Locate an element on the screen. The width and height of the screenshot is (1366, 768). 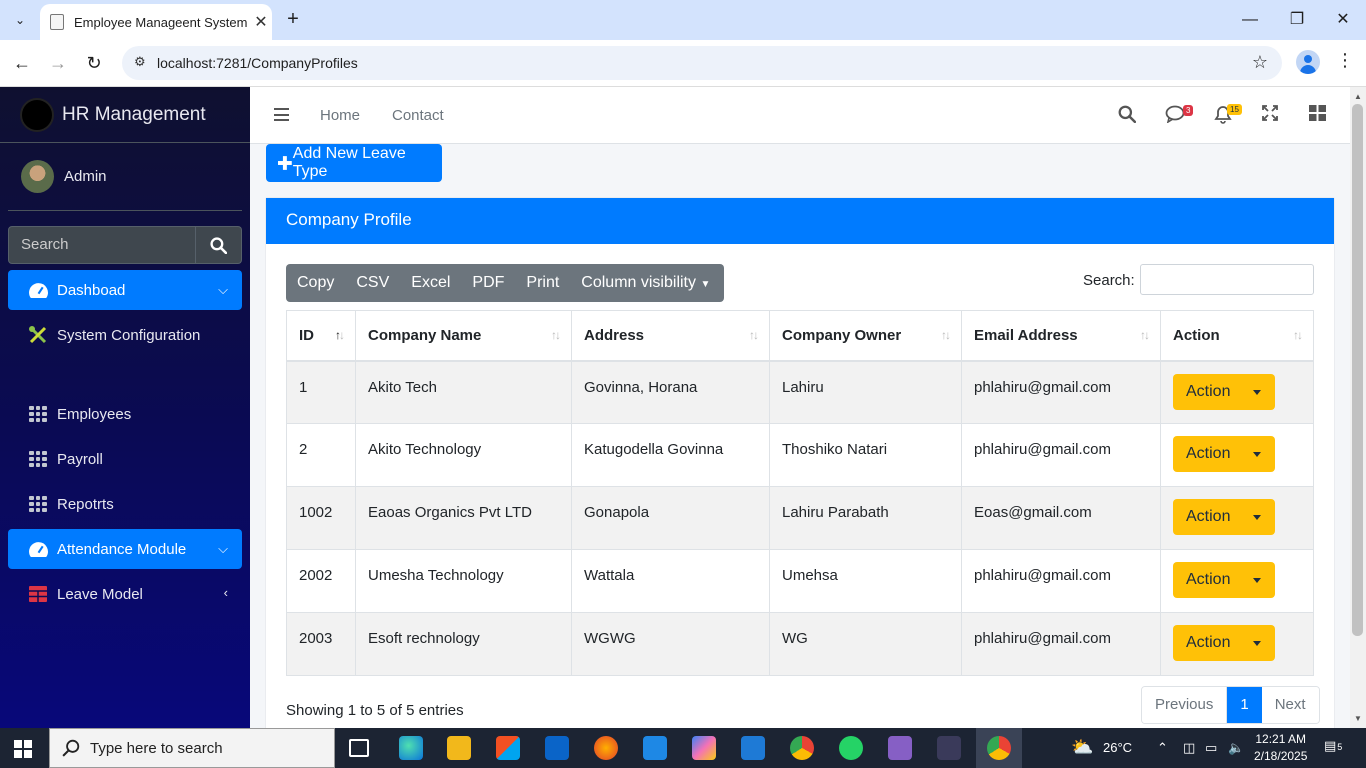
cell-id: 2 is located at coordinates (321, 455).